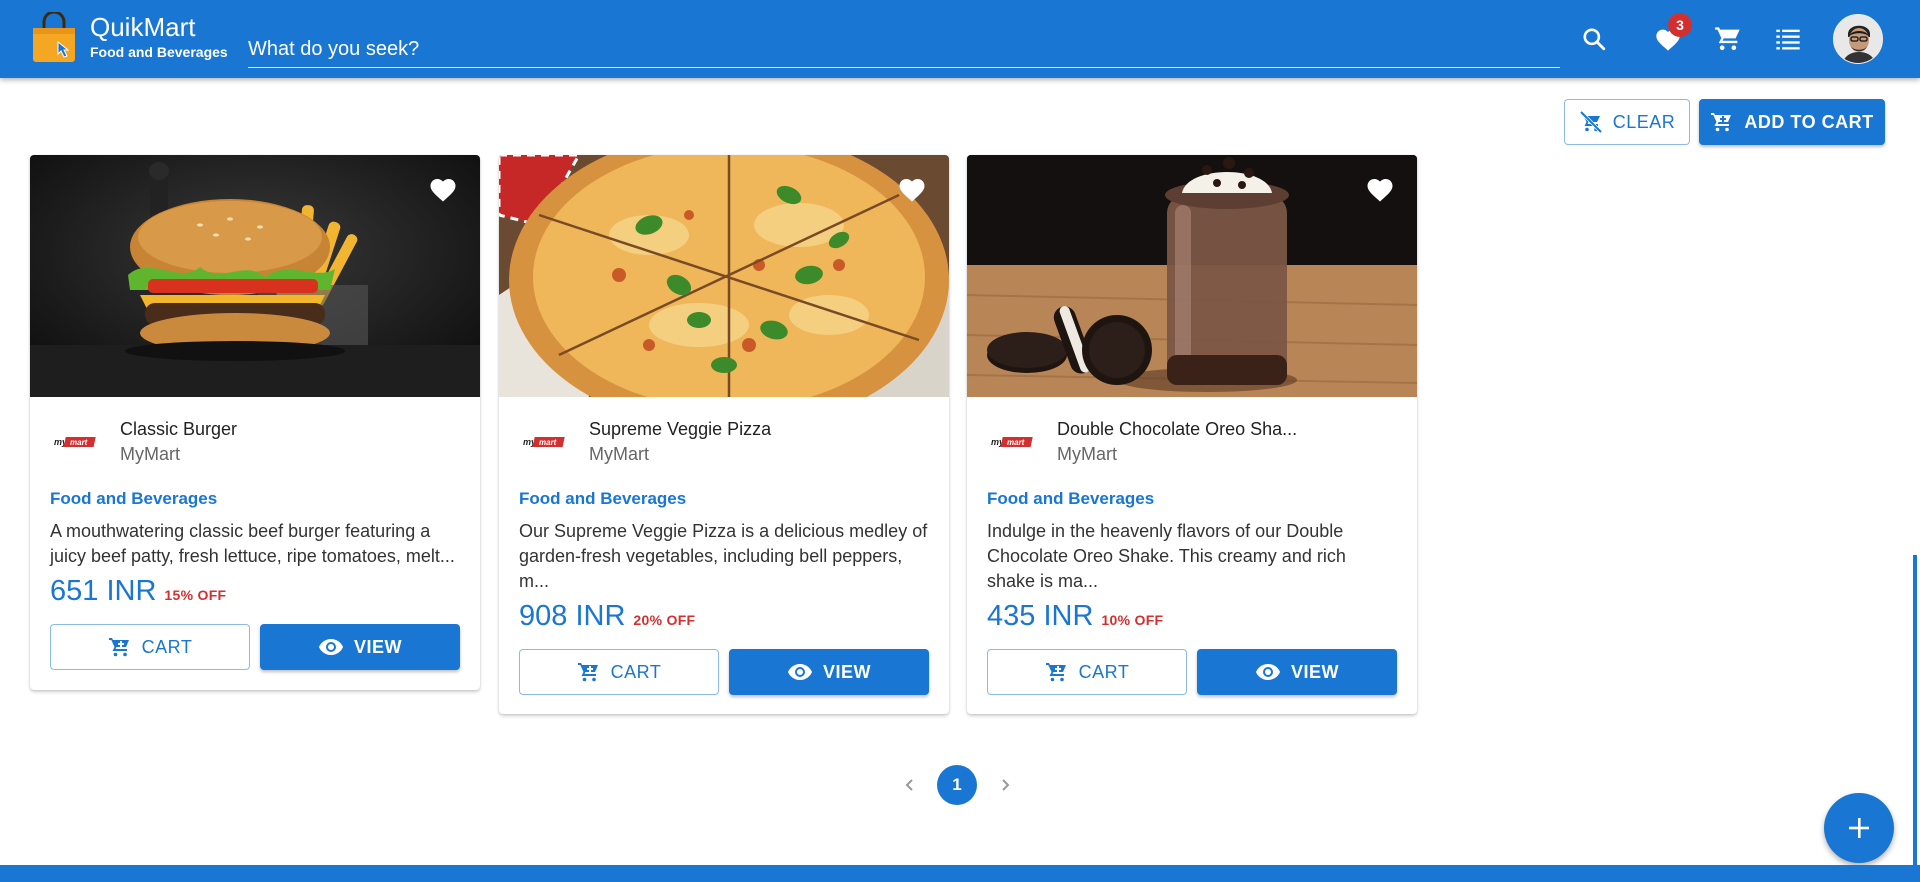 The height and width of the screenshot is (882, 1920). What do you see at coordinates (179, 429) in the screenshot?
I see `product-title: Classic Burger` at bounding box center [179, 429].